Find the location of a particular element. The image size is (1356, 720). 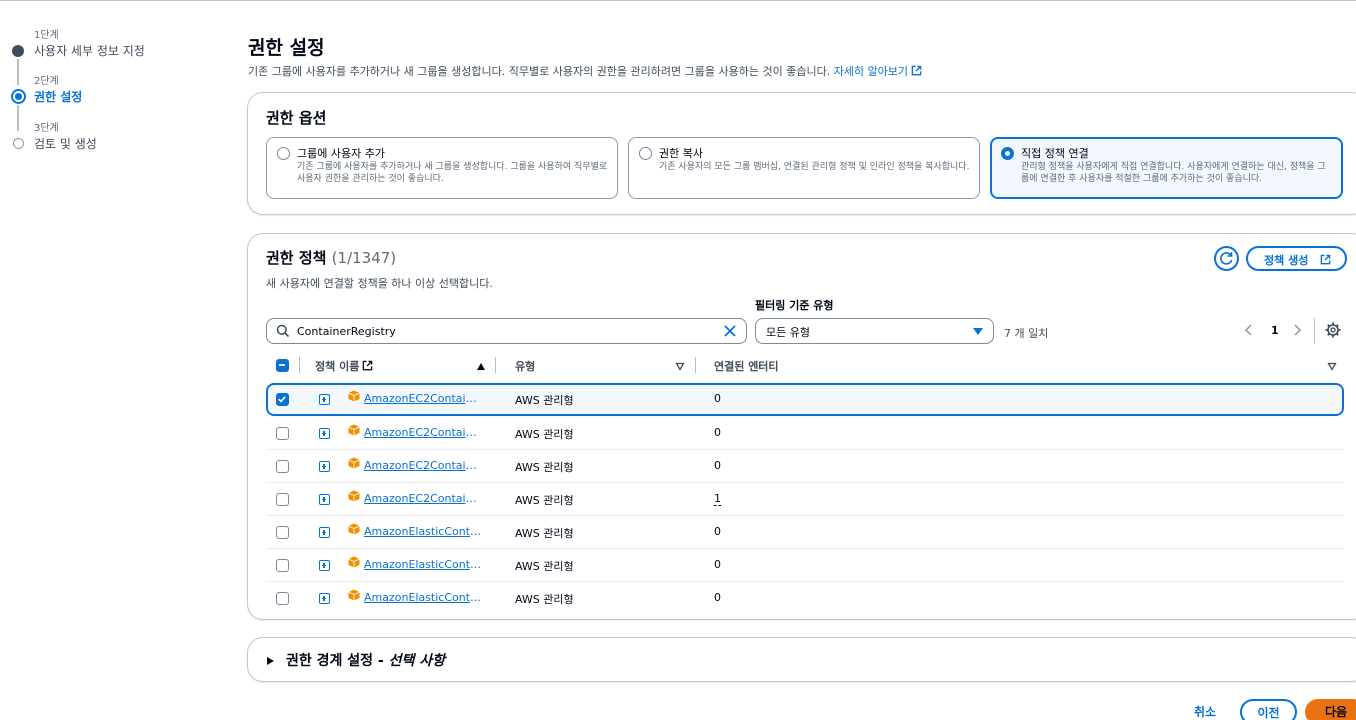

column-header-policy-name: 정책 이름 is located at coordinates (344, 366).